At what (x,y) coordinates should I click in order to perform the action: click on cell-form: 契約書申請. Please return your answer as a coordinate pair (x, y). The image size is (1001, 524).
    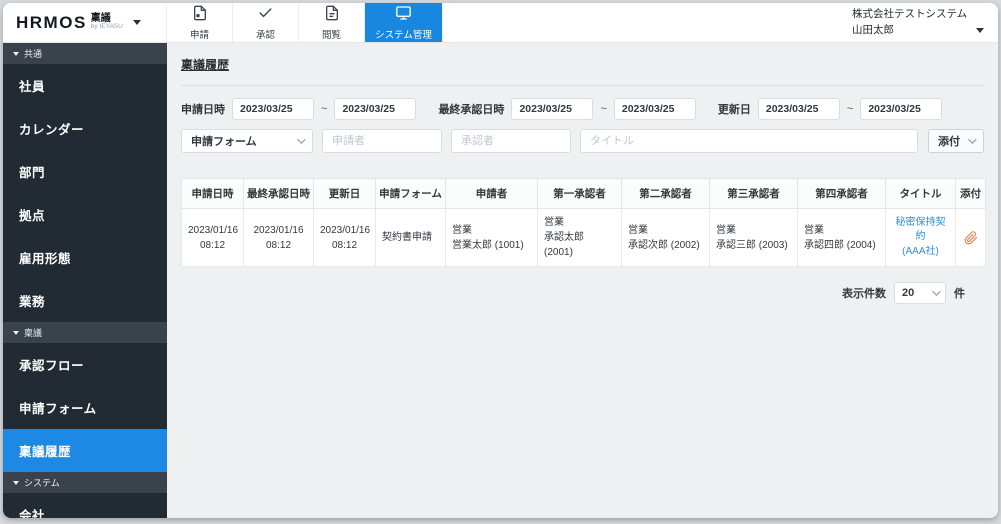
    Looking at the image, I should click on (410, 237).